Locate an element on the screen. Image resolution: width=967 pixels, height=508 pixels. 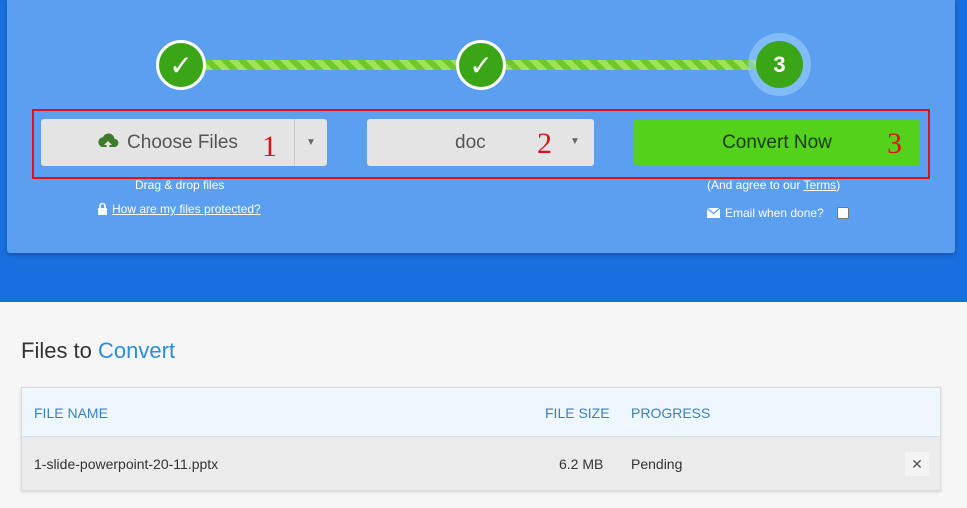
step-1-complete: ✓ is located at coordinates (181, 65).